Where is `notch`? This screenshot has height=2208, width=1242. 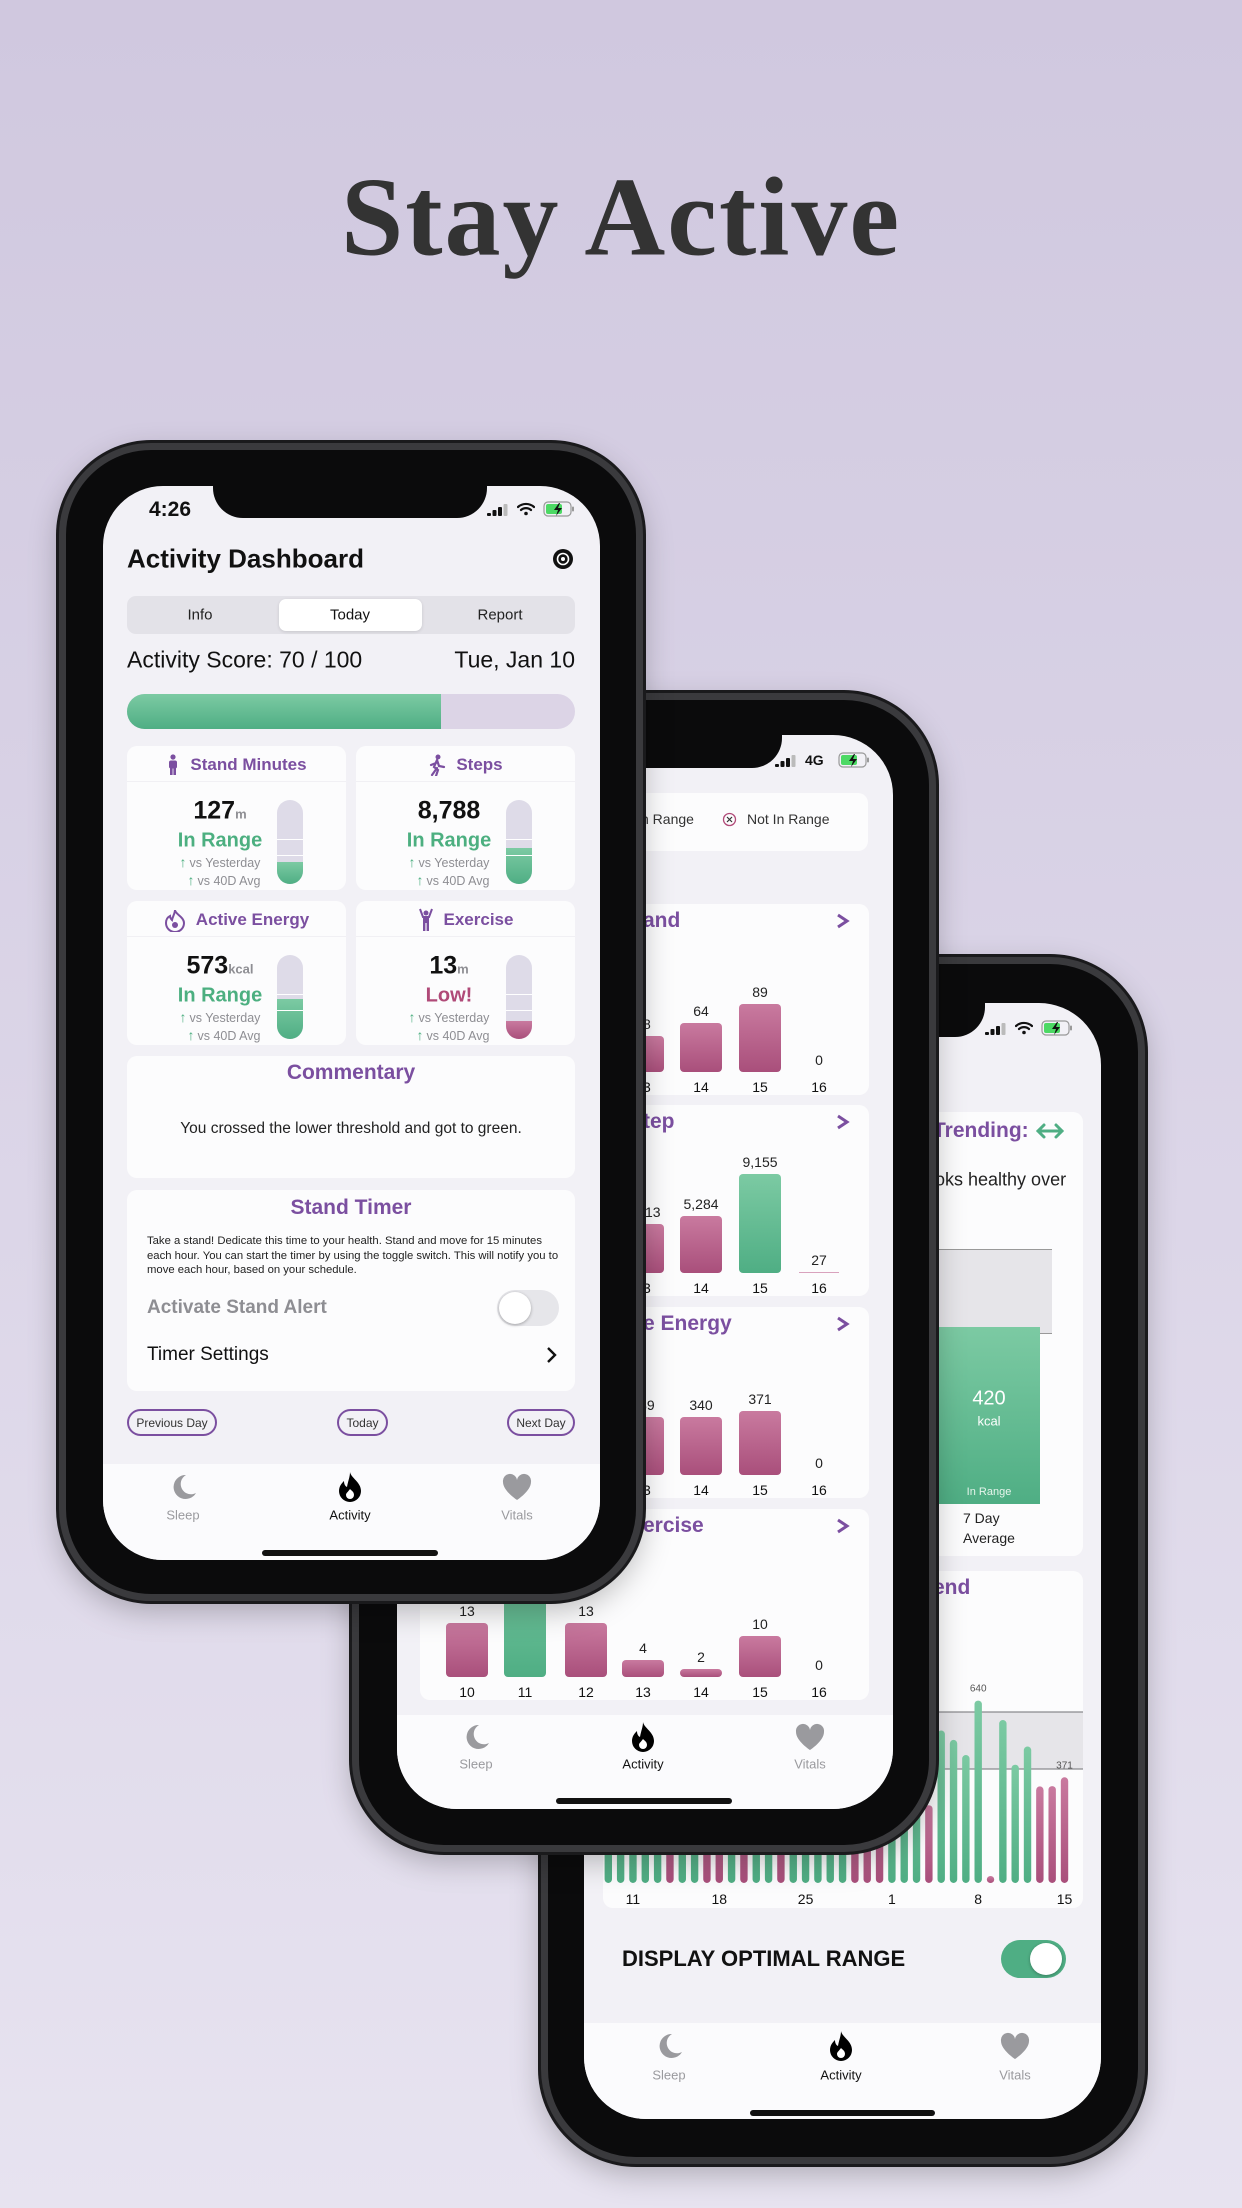
notch is located at coordinates (350, 502).